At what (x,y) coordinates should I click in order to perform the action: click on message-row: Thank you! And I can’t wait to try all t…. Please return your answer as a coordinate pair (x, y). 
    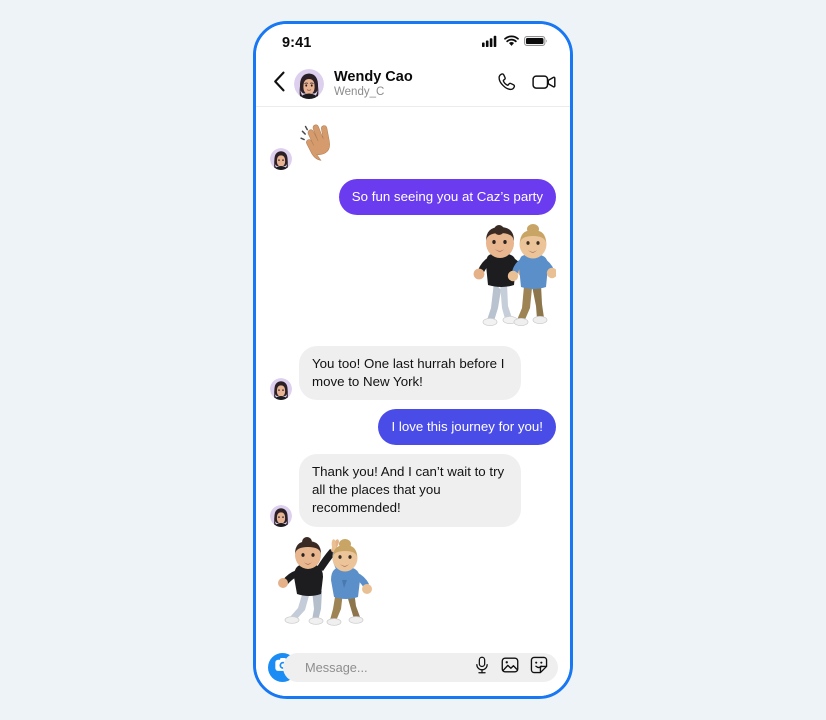
    Looking at the image, I should click on (413, 490).